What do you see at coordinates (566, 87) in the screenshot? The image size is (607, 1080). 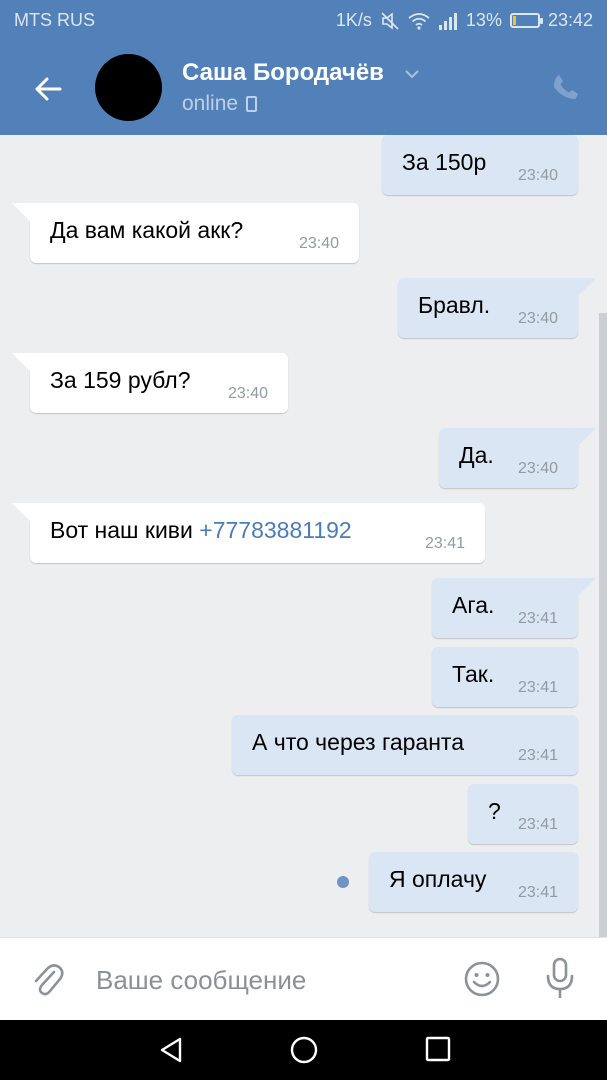 I see `phone-call-icon` at bounding box center [566, 87].